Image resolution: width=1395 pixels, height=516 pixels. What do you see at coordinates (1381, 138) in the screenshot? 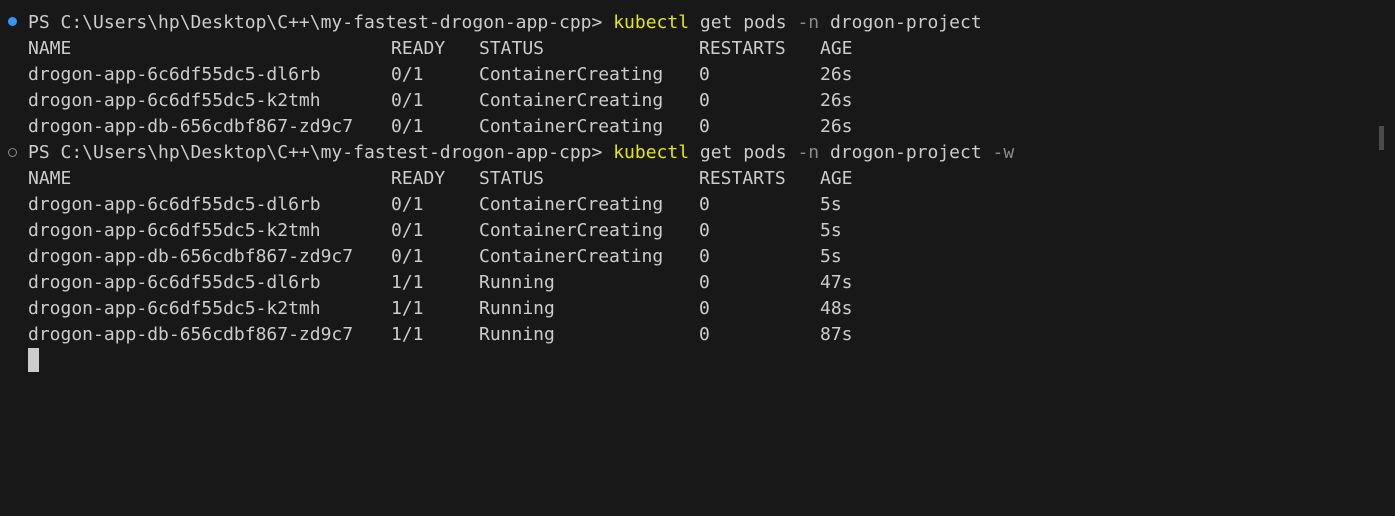
I see `scrollbar-thumb` at bounding box center [1381, 138].